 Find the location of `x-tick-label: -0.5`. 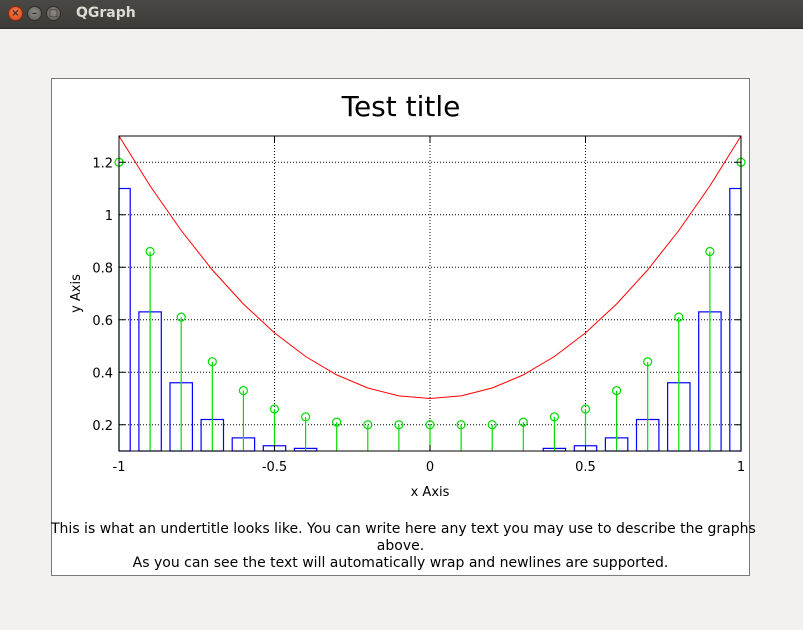

x-tick-label: -0.5 is located at coordinates (274, 467).